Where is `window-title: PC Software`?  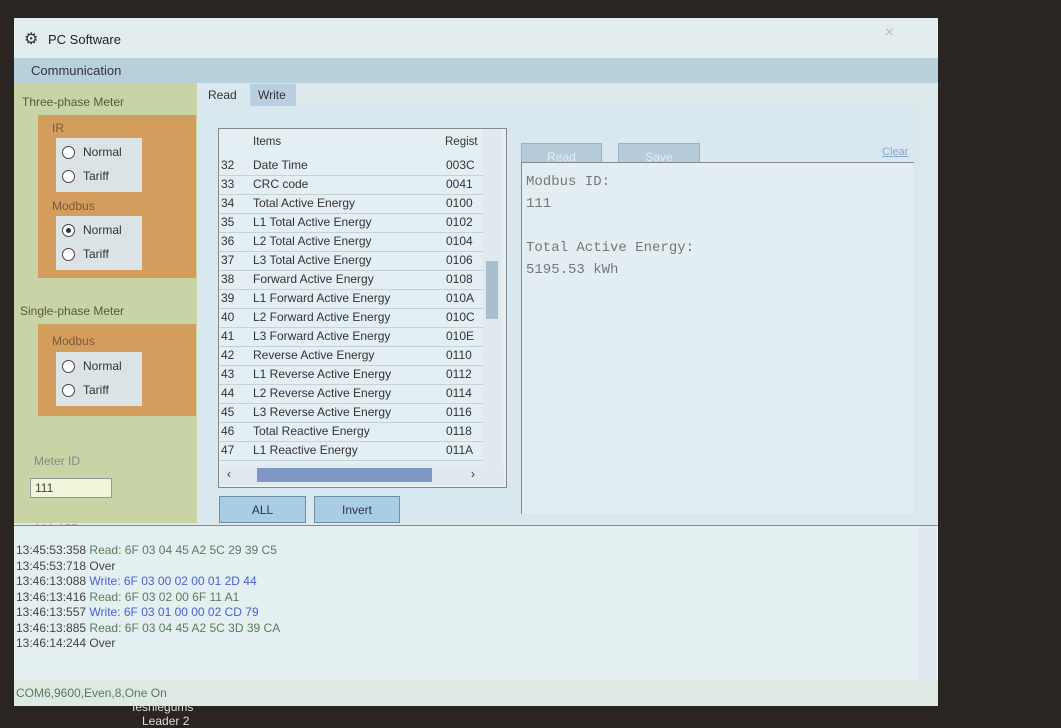
window-title: PC Software is located at coordinates (84, 39).